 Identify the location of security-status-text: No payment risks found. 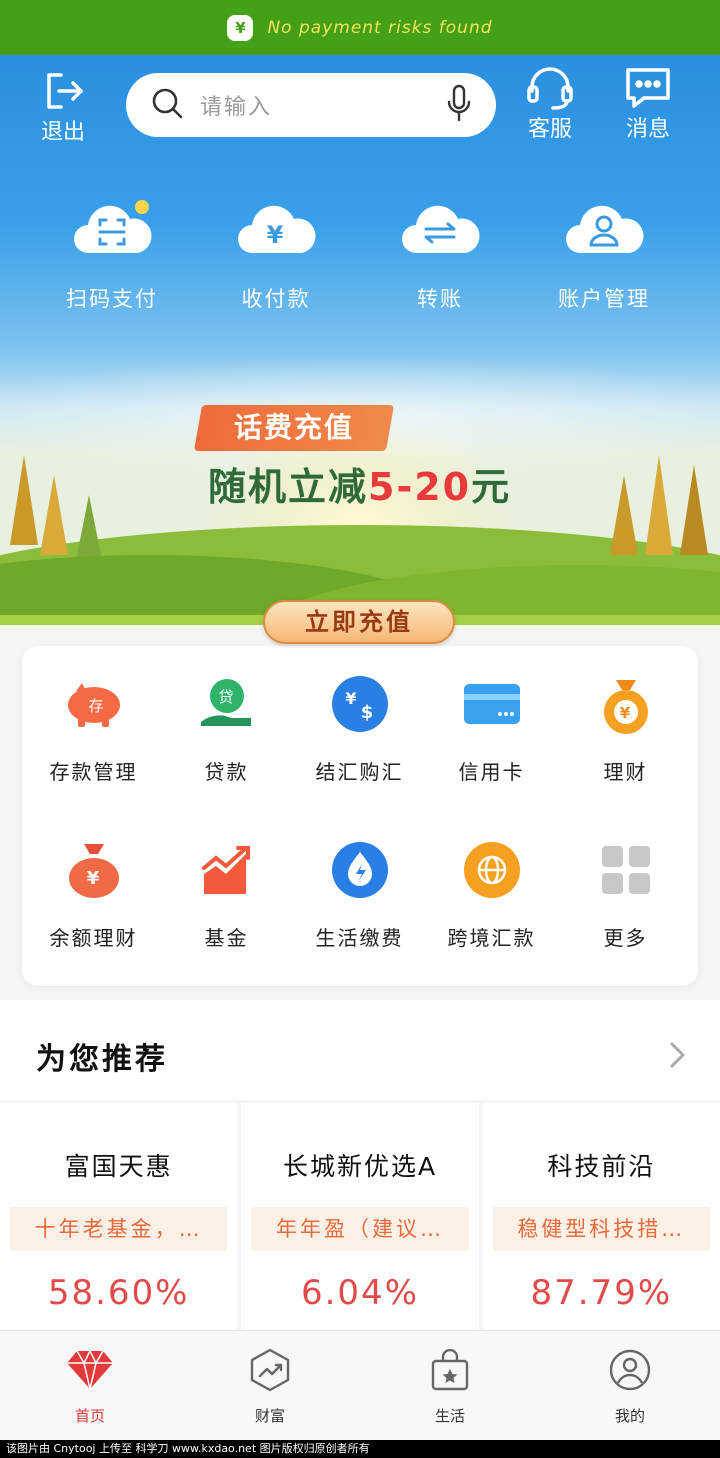
(380, 27).